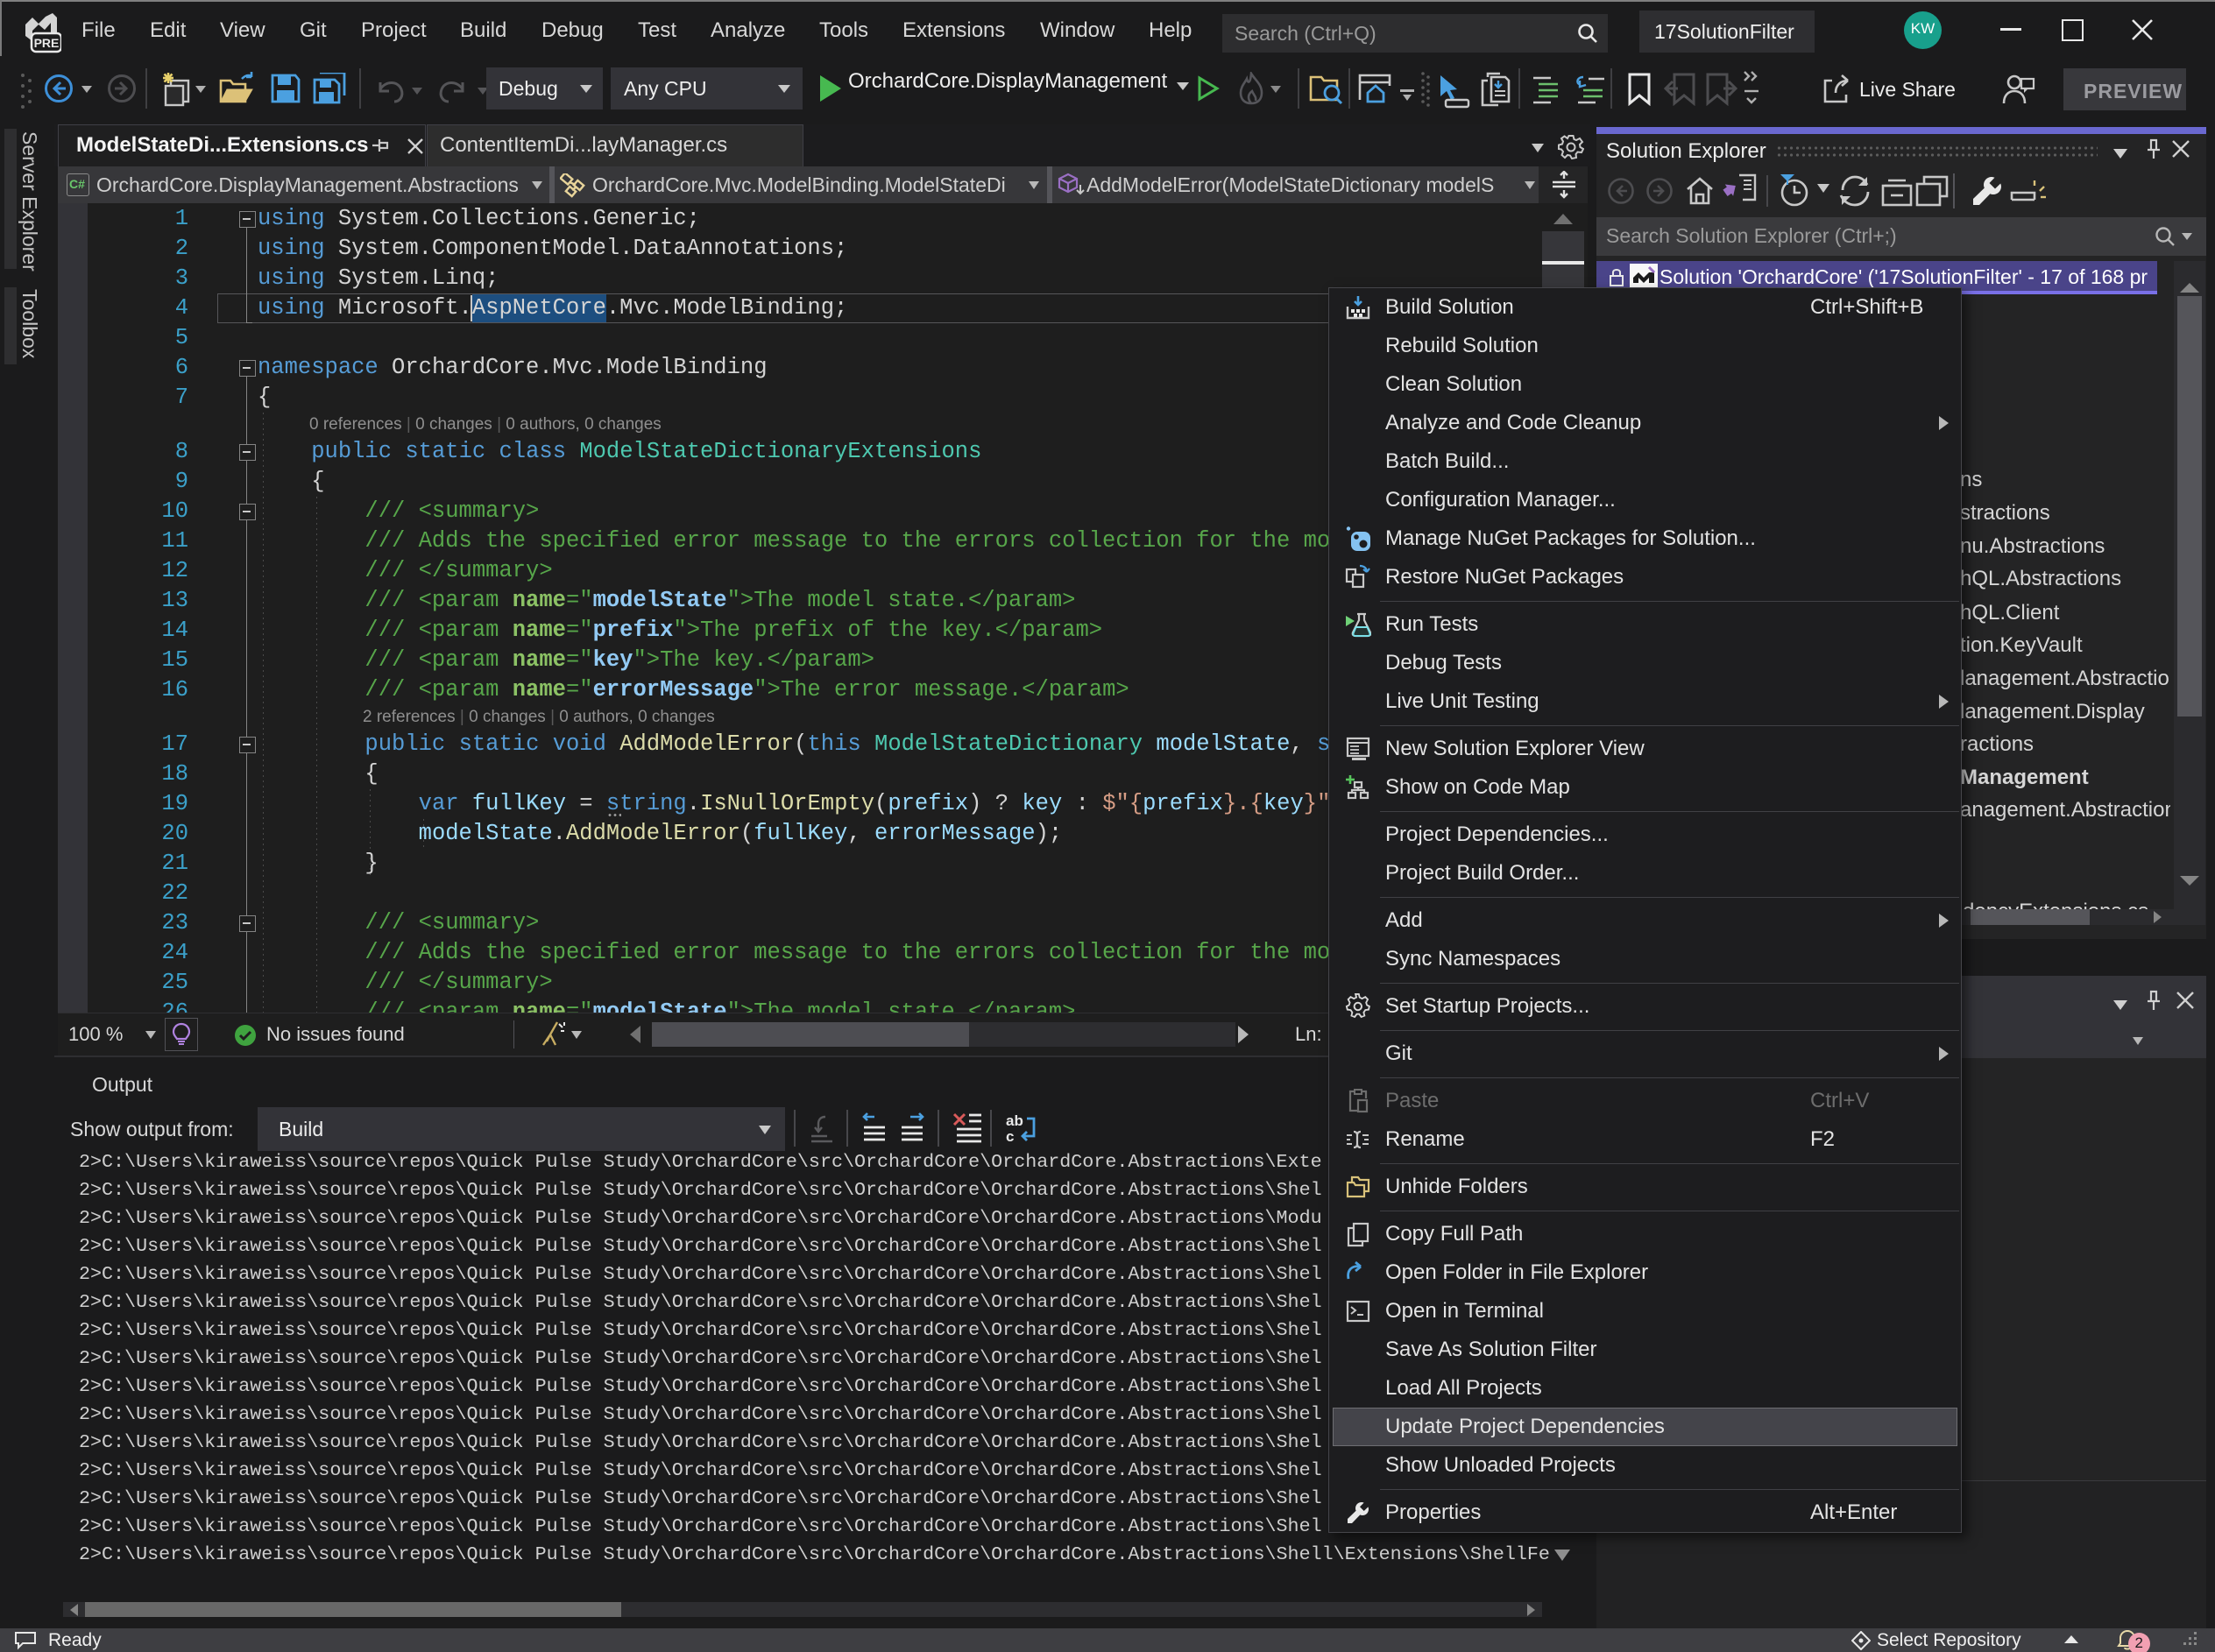  Describe the element at coordinates (47, 43) in the screenshot. I see `svg-text: PRE` at that location.